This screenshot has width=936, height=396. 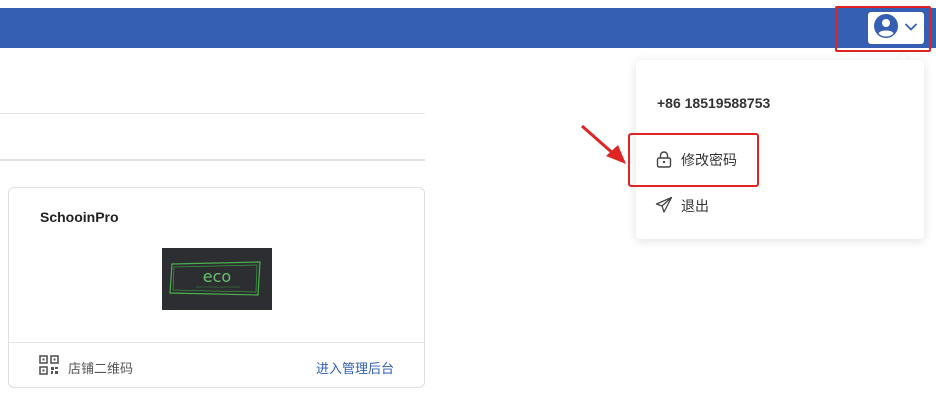 What do you see at coordinates (714, 103) in the screenshot?
I see `user-phone: +86 18519588753` at bounding box center [714, 103].